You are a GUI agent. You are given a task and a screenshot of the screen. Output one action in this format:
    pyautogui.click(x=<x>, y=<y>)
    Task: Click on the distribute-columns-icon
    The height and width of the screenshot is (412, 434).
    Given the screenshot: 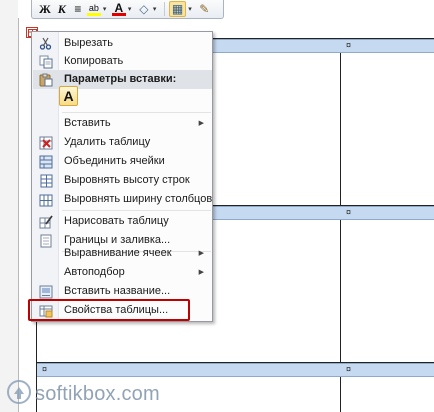 What is the action you would take?
    pyautogui.click(x=45, y=199)
    